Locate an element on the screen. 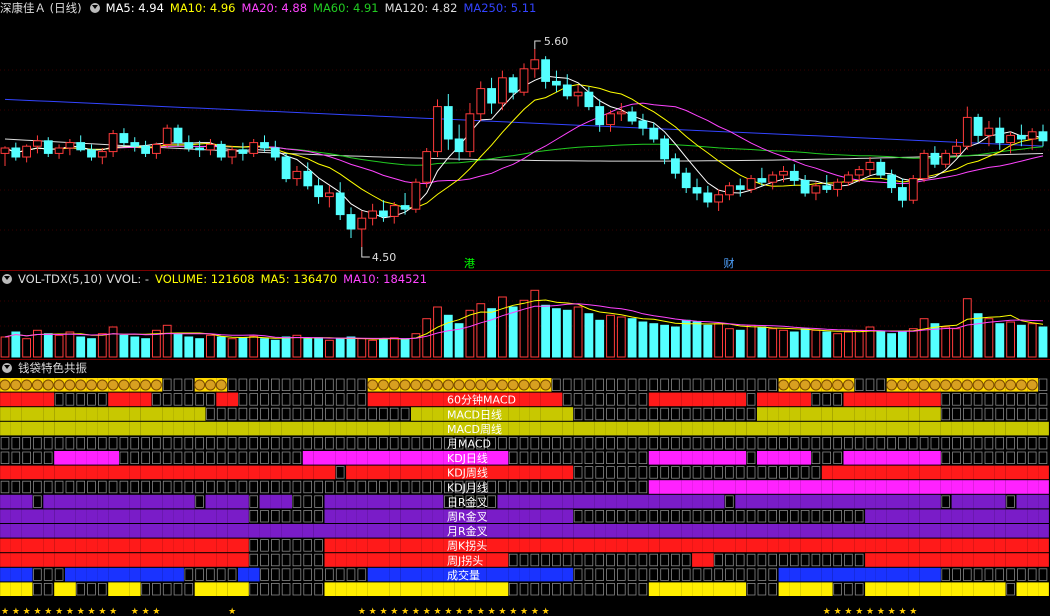  signal-title: 钱袋特色共振 is located at coordinates (52, 368).